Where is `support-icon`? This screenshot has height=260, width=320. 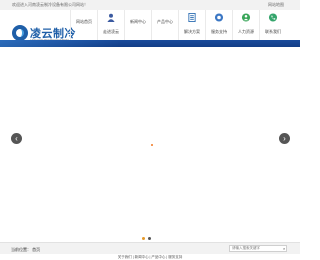
support-icon is located at coordinates (219, 18).